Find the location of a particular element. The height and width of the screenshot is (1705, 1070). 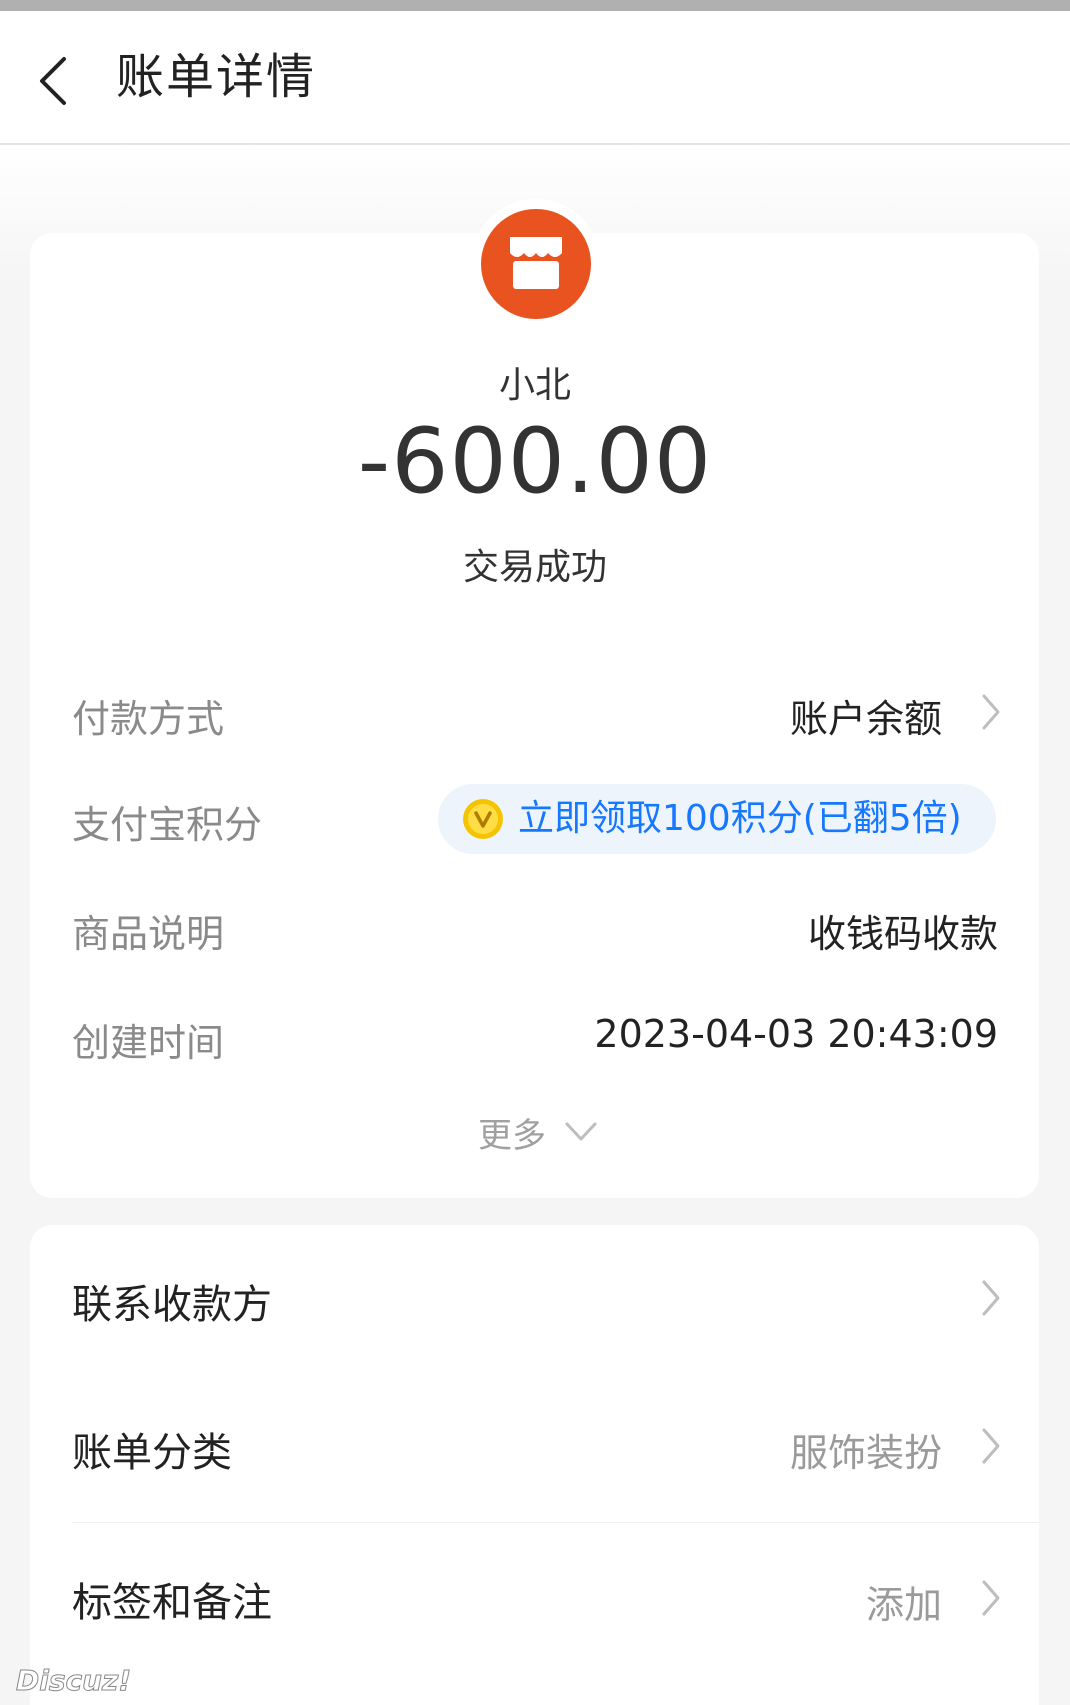

created-time-value: 2023-04-03 20:43:09 is located at coordinates (796, 1034).